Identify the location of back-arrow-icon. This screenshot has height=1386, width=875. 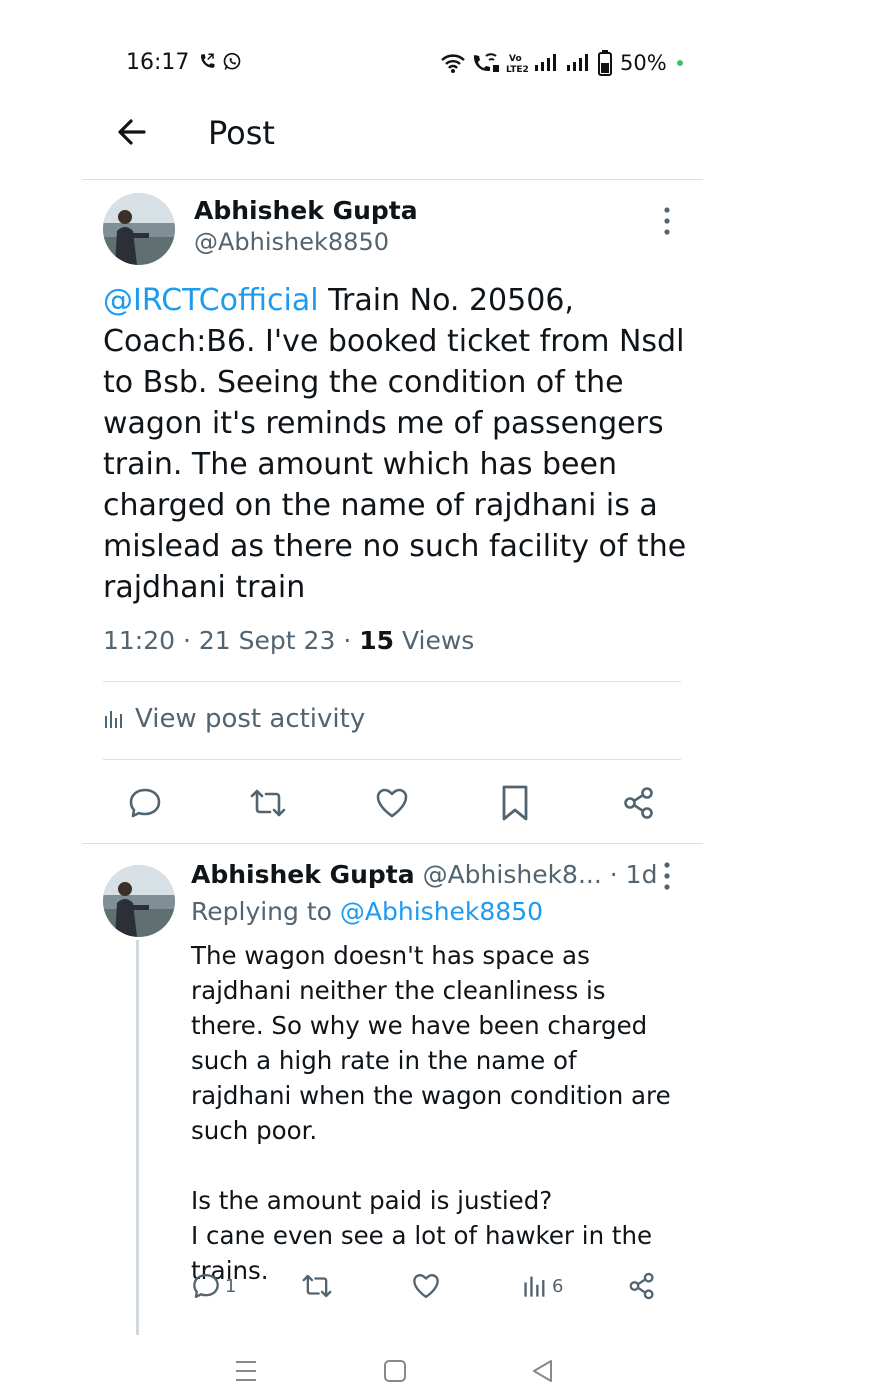
(132, 132).